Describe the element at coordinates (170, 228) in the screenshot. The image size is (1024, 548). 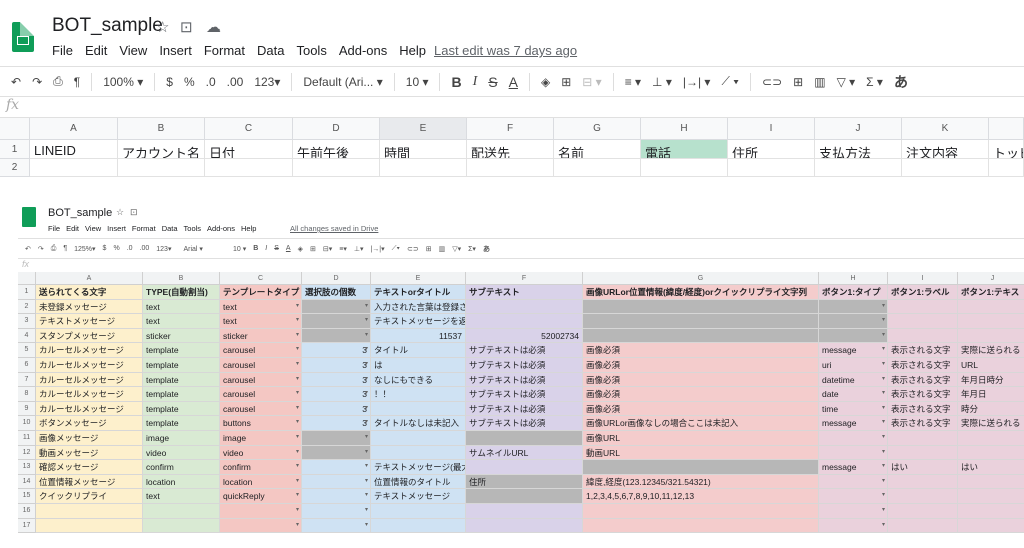
I see `menu-data-small: Data` at that location.